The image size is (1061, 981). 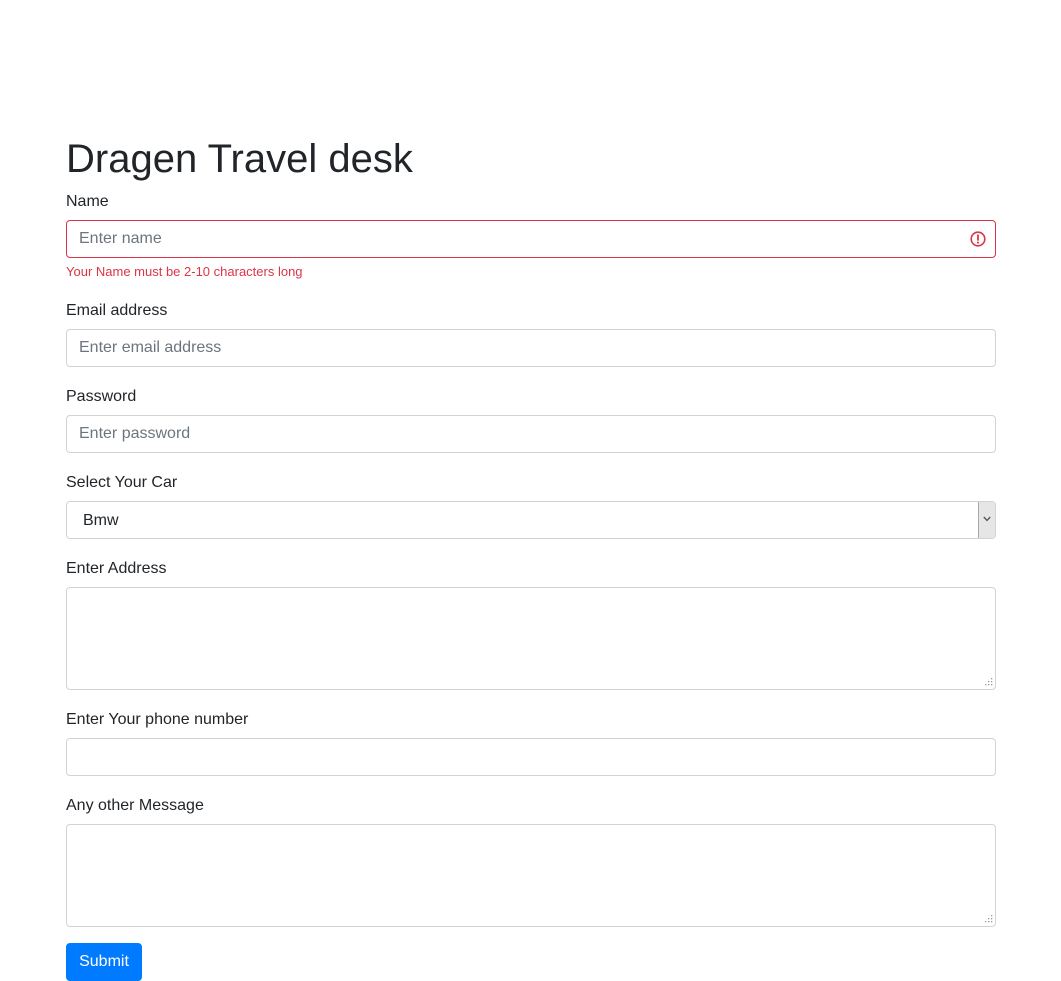 I want to click on car-select: Bmw, so click(x=531, y=520).